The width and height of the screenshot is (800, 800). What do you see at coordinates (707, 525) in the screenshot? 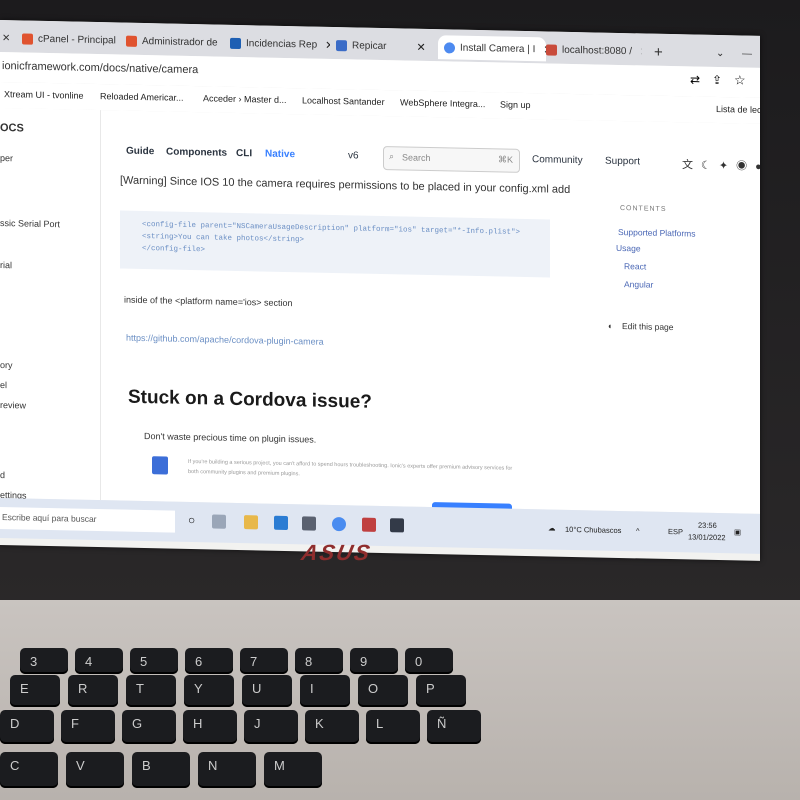
I see `clock-time: 23:56` at bounding box center [707, 525].